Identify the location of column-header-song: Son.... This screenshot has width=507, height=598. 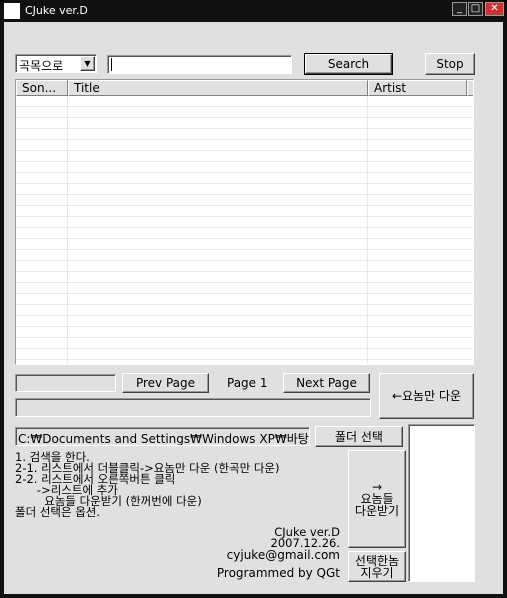
(42, 88).